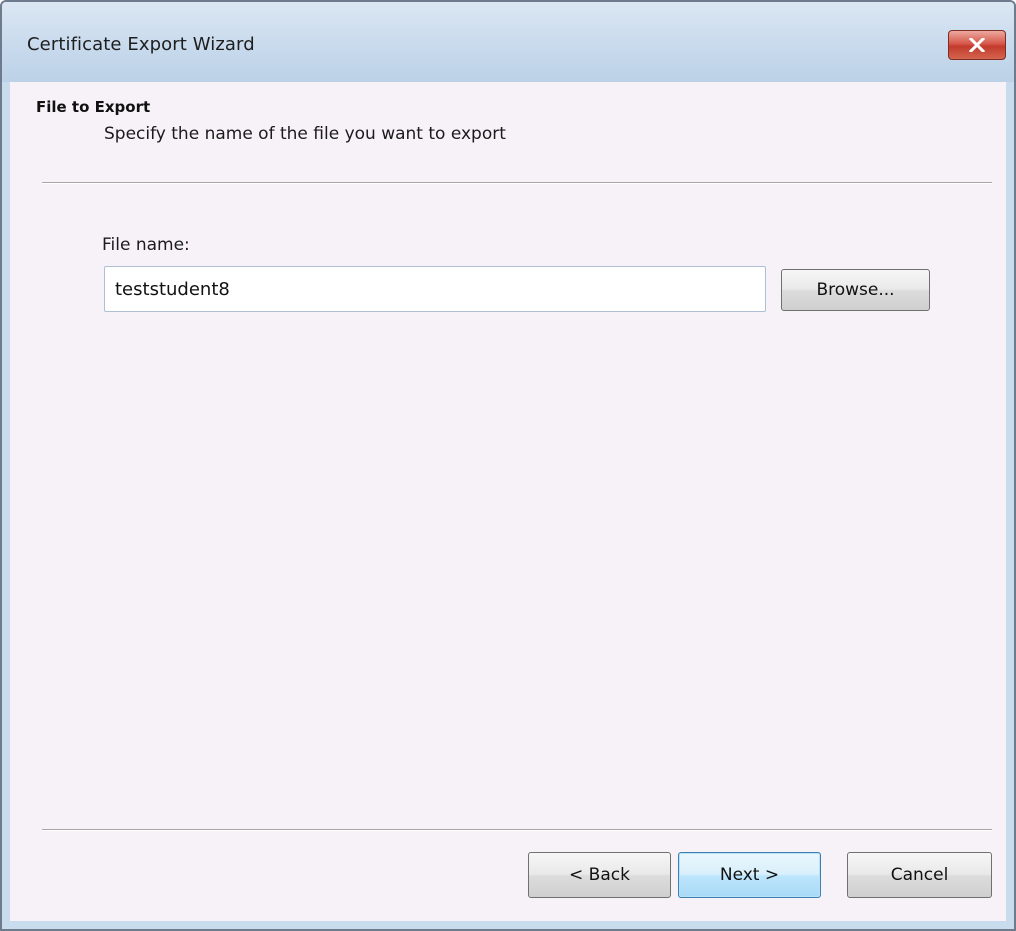 This screenshot has width=1016, height=931. Describe the element at coordinates (517, 183) in the screenshot. I see `header-divider` at that location.